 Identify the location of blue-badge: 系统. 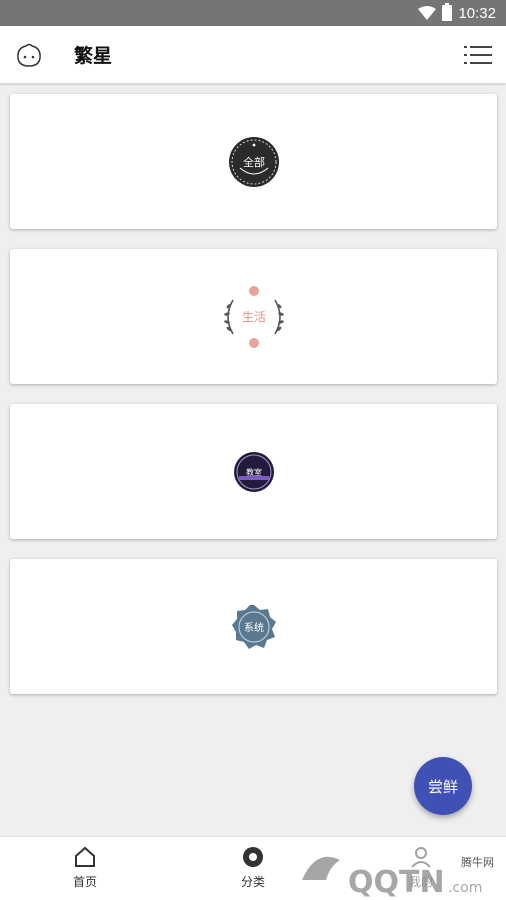
(253, 626).